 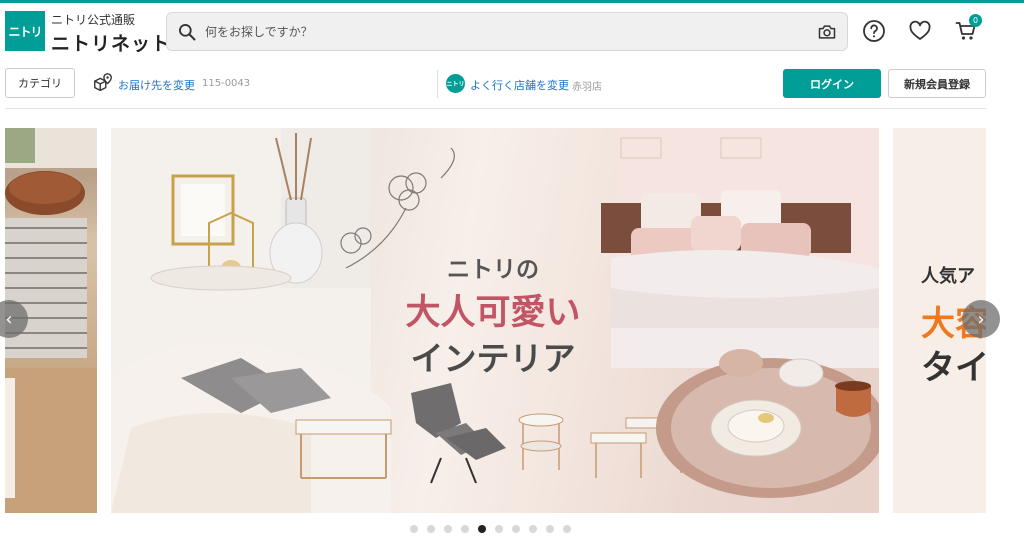 I want to click on store-logo-text: ニトリ, so click(x=455, y=84).